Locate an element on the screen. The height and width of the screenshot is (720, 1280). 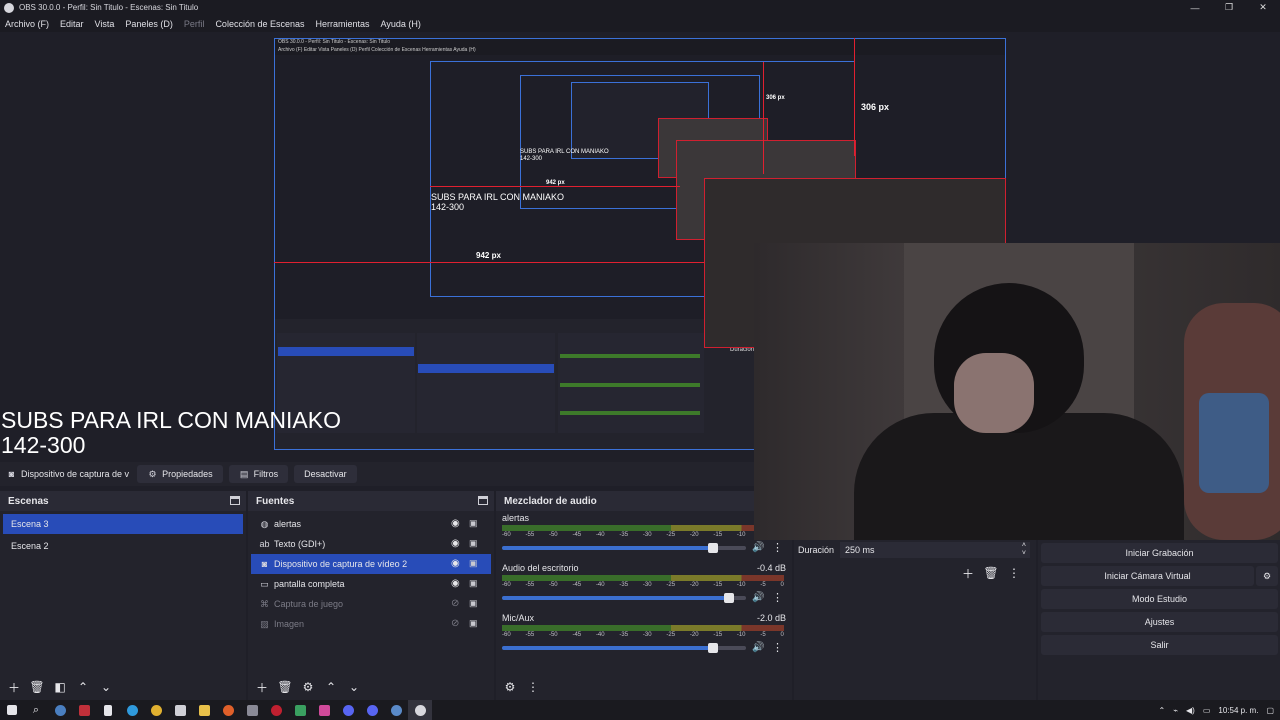
menu-archivo: Archivo (F) is located at coordinates (27, 24).